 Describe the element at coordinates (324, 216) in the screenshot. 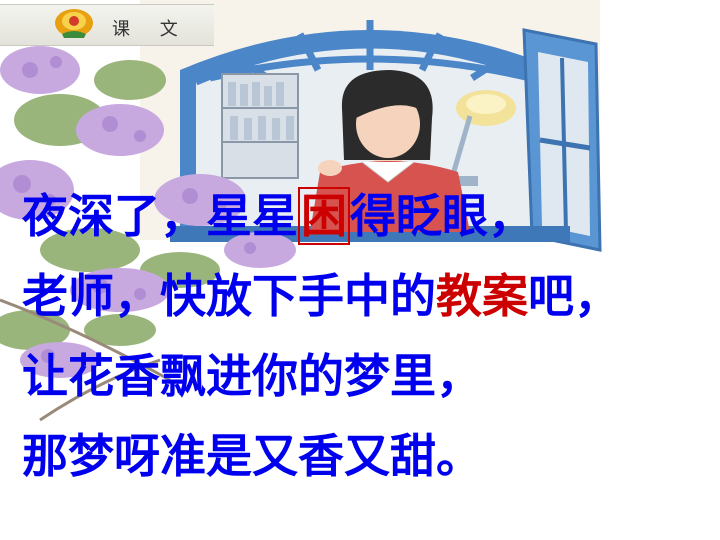

I see `line1-highlight: 困` at that location.